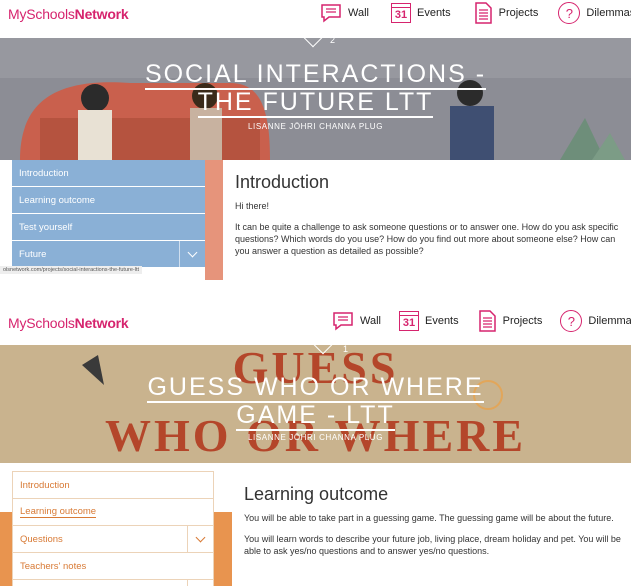  What do you see at coordinates (46, 227) in the screenshot?
I see `menu-item-label: Test yourself` at bounding box center [46, 227].